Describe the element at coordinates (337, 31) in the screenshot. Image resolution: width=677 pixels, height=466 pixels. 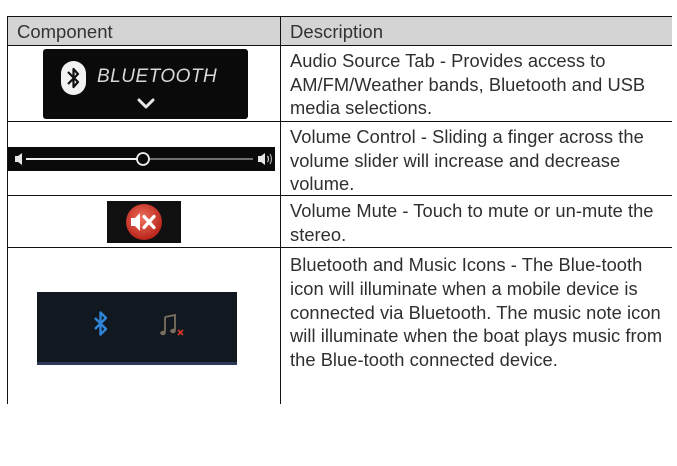
I see `header-description: Description` at that location.